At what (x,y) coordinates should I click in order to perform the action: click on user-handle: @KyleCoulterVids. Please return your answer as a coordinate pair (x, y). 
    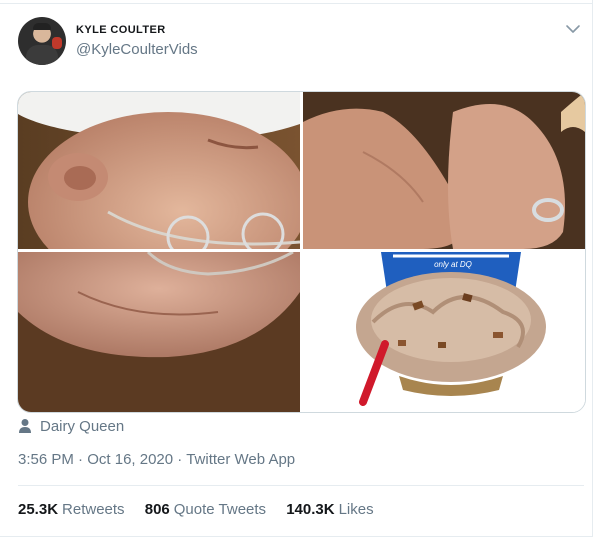
    Looking at the image, I should click on (137, 49).